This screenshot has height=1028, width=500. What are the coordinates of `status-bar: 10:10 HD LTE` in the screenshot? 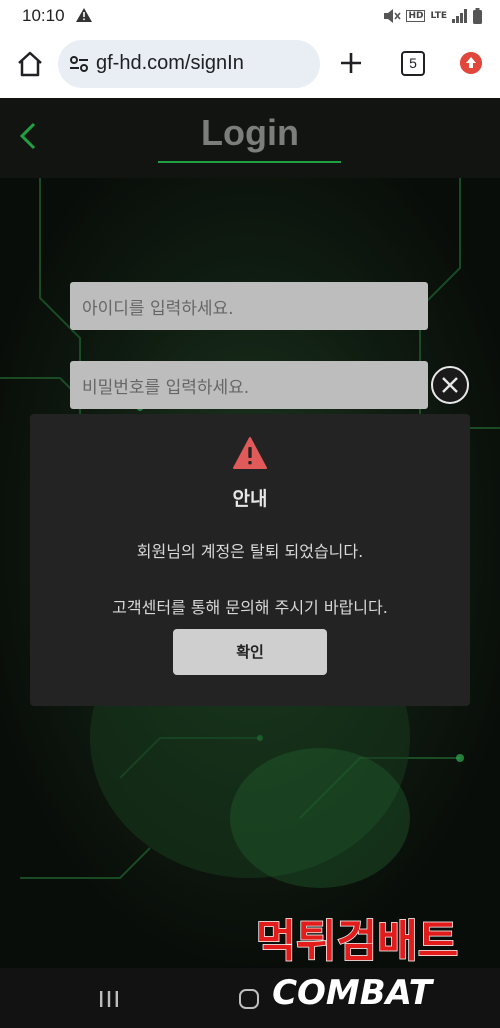 It's located at (250, 16).